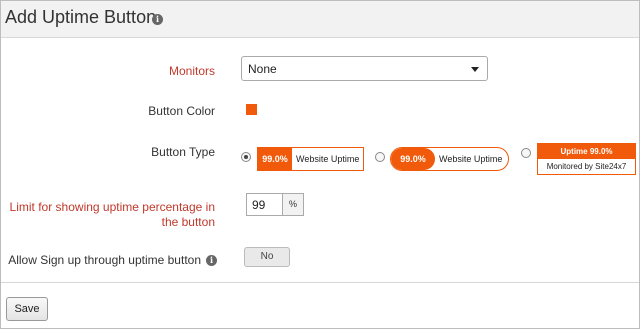 The width and height of the screenshot is (640, 329). What do you see at coordinates (104, 260) in the screenshot?
I see `signup-label: Allow Sign up through uptime button` at bounding box center [104, 260].